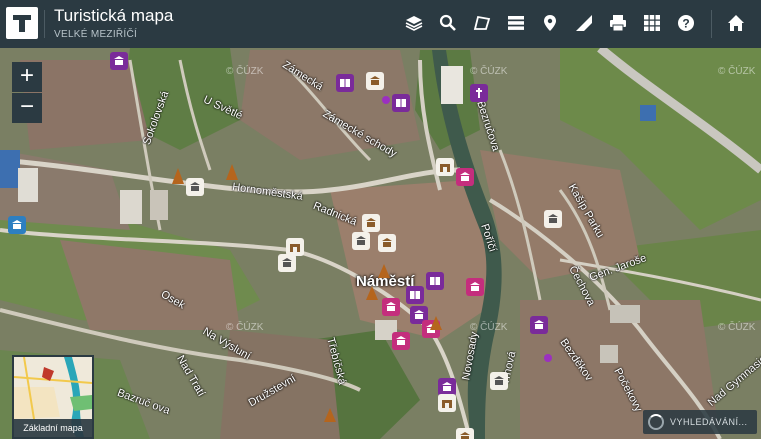 This screenshot has height=439, width=761. Describe the element at coordinates (711, 24) in the screenshot. I see `toolbar-divider` at that location.